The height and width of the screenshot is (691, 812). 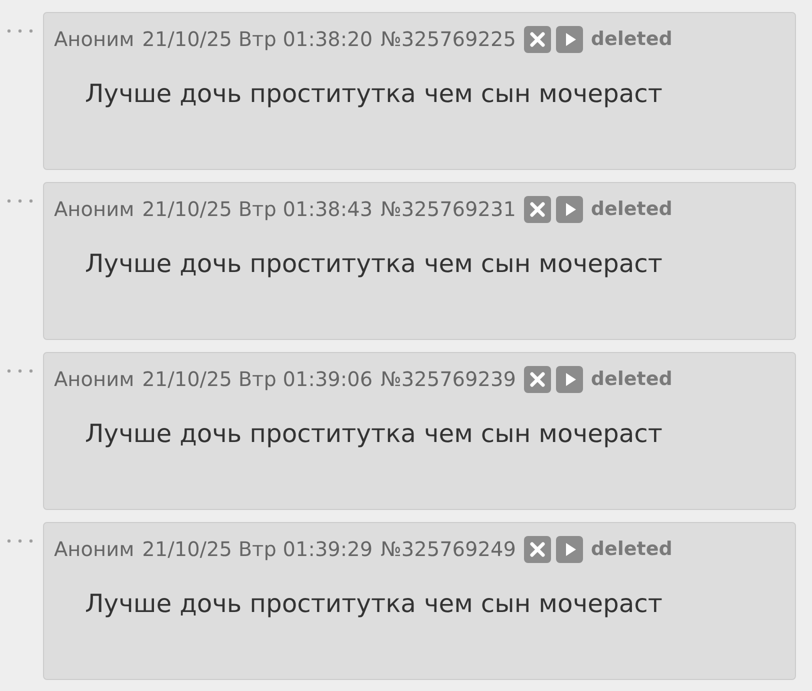 What do you see at coordinates (448, 209) in the screenshot?
I see `post-number: №325769231` at bounding box center [448, 209].